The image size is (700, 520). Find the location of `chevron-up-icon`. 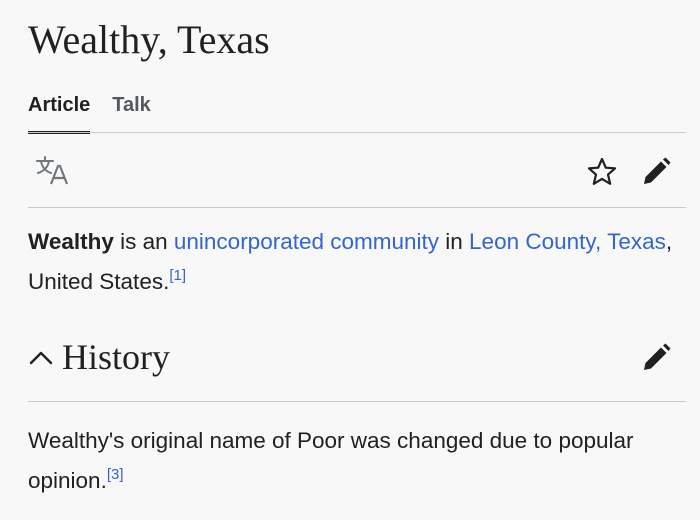

chevron-up-icon is located at coordinates (41, 357).